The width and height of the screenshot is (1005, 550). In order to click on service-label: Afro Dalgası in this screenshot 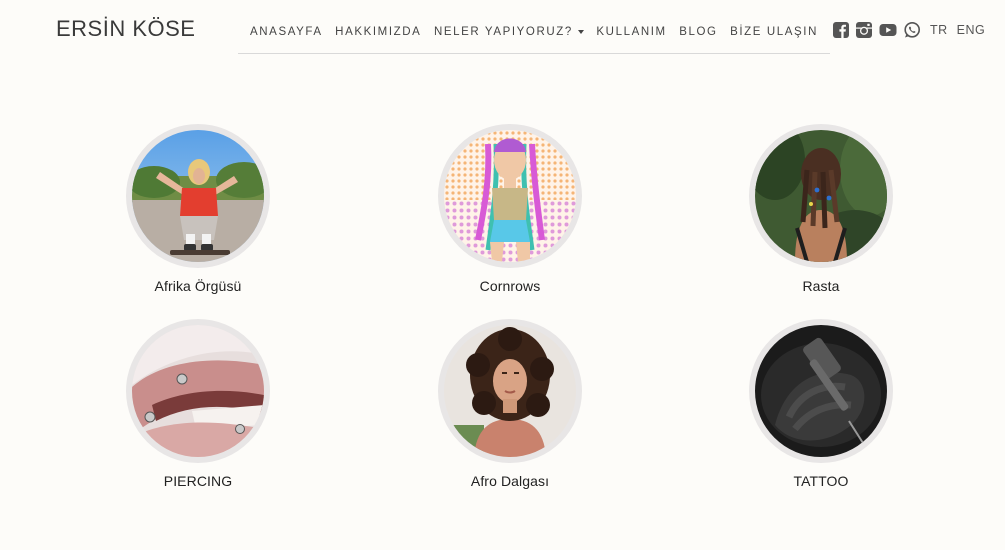, I will do `click(510, 481)`.